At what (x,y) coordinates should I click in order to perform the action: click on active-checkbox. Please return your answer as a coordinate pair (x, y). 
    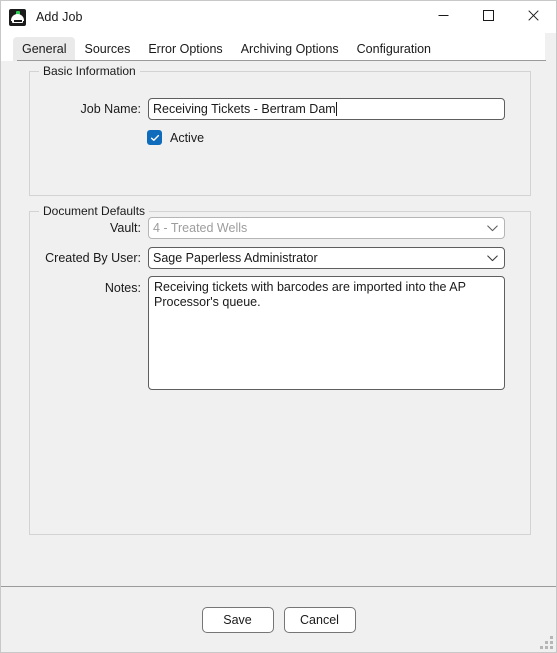
    Looking at the image, I should click on (154, 137).